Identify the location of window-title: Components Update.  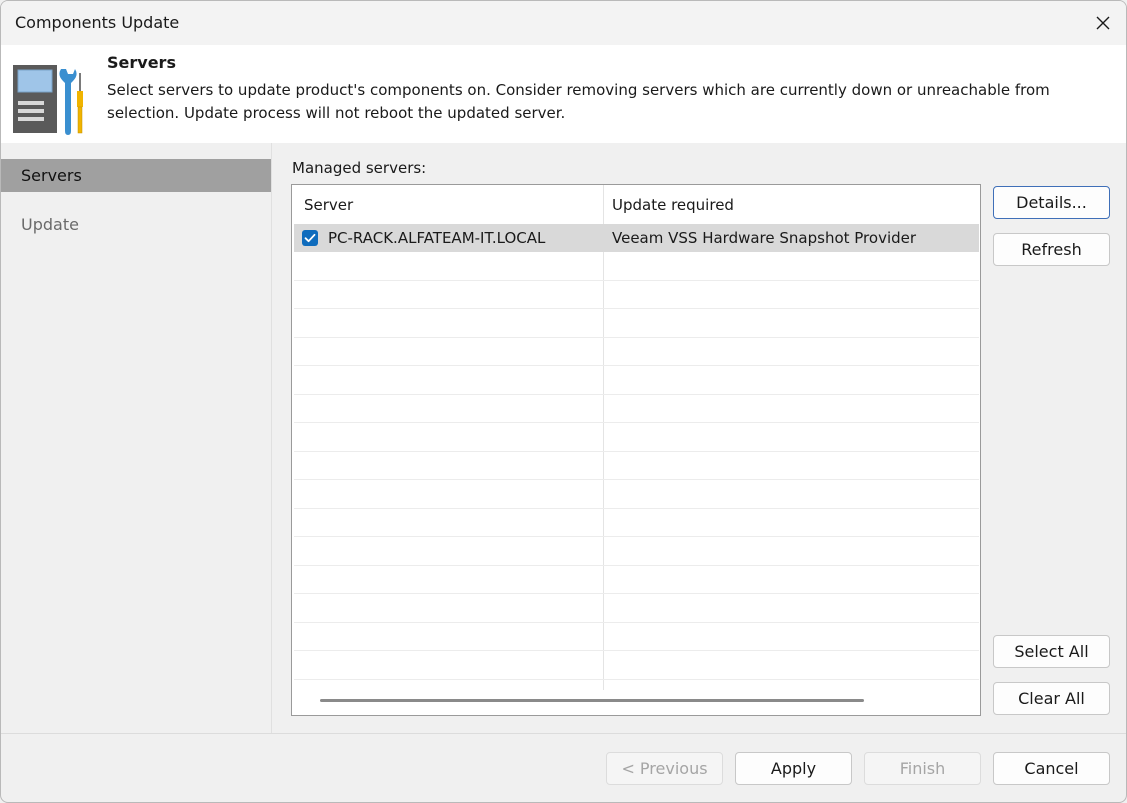
(97, 22).